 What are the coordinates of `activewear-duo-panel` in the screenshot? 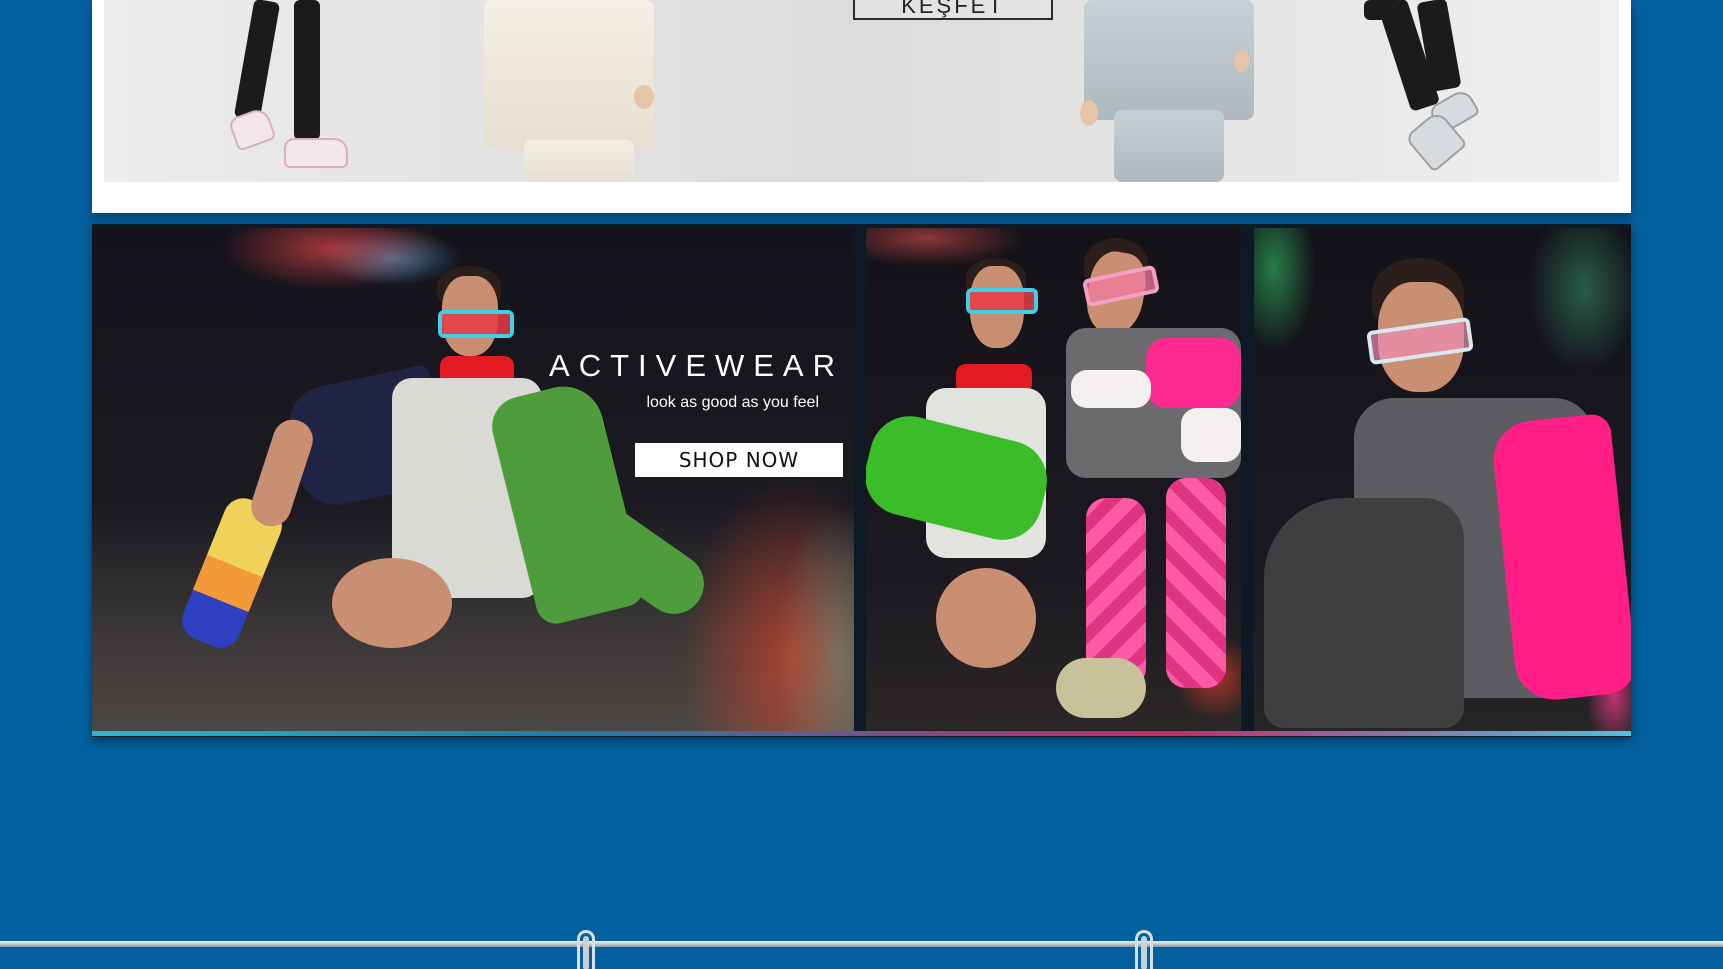 It's located at (1053, 479).